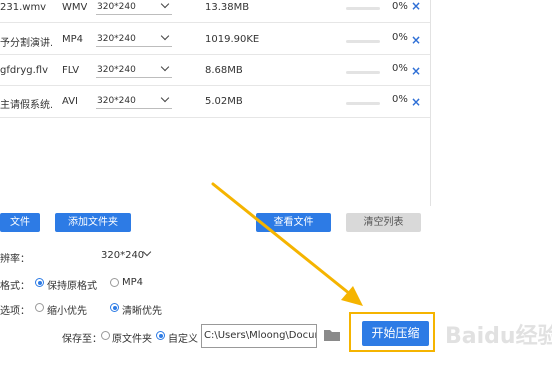 The image size is (552, 371). What do you see at coordinates (287, 244) in the screenshot?
I see `arrow-annotation-icon` at bounding box center [287, 244].